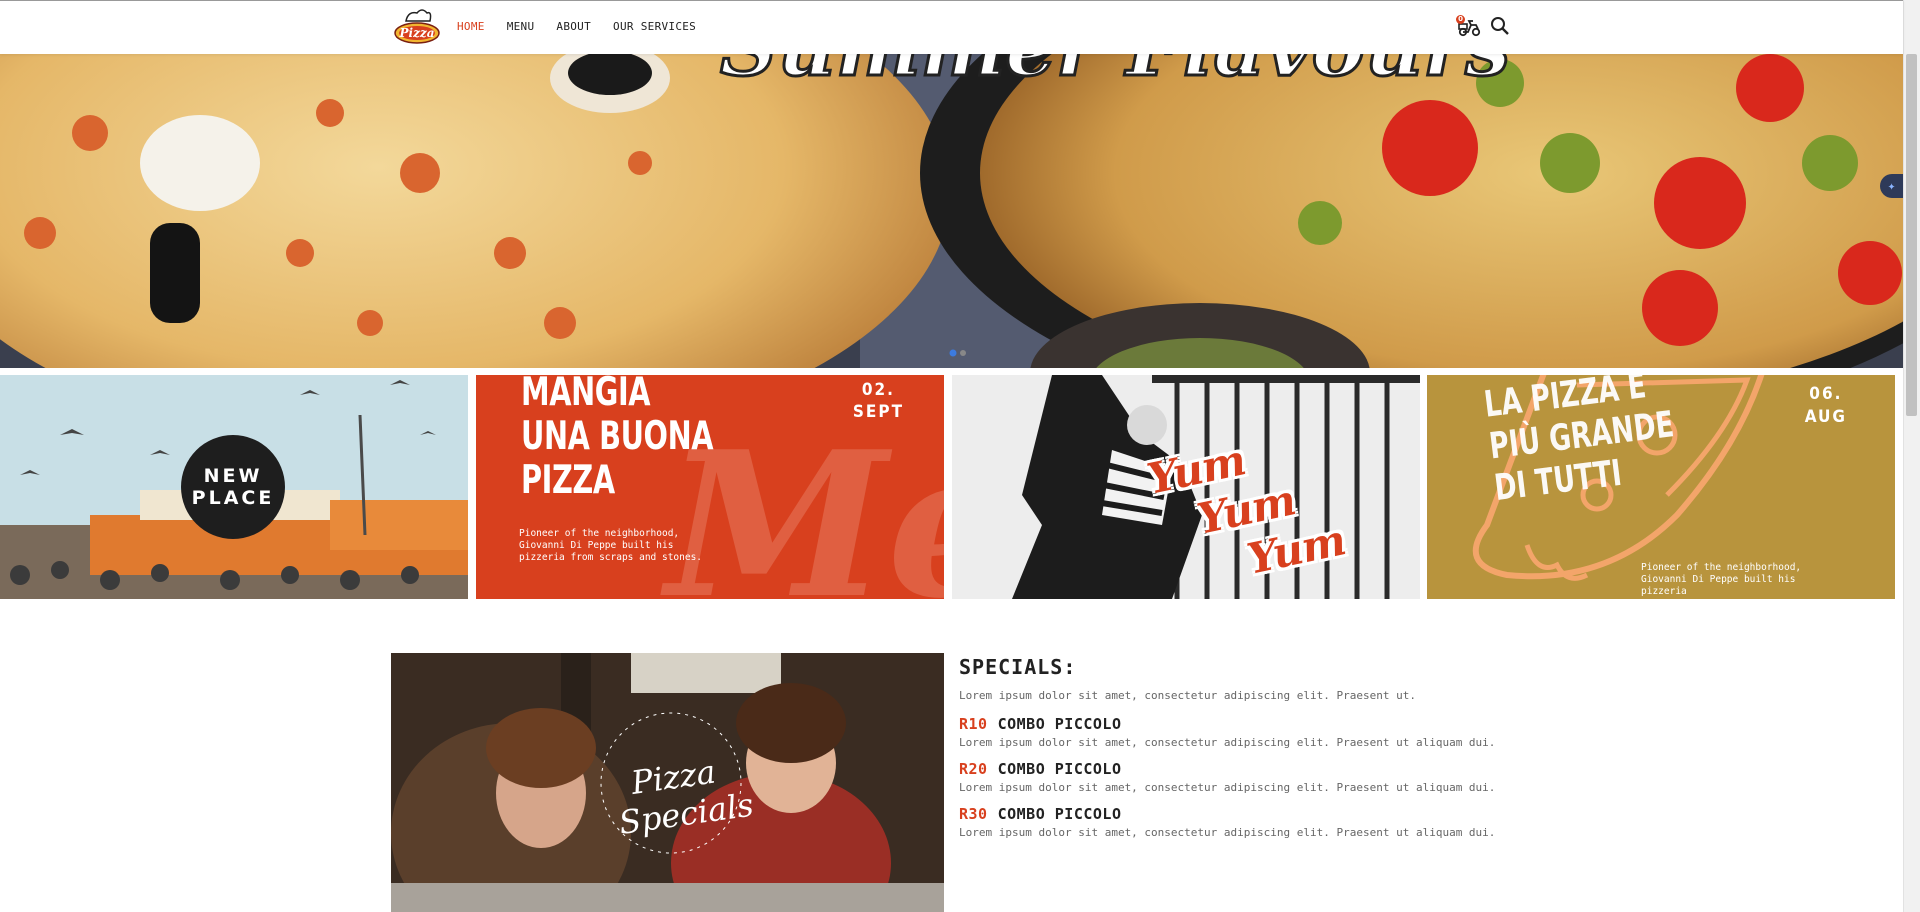 This screenshot has height=912, width=1920. Describe the element at coordinates (1825, 417) in the screenshot. I see `la-pizza-date-month: AUG` at that location.